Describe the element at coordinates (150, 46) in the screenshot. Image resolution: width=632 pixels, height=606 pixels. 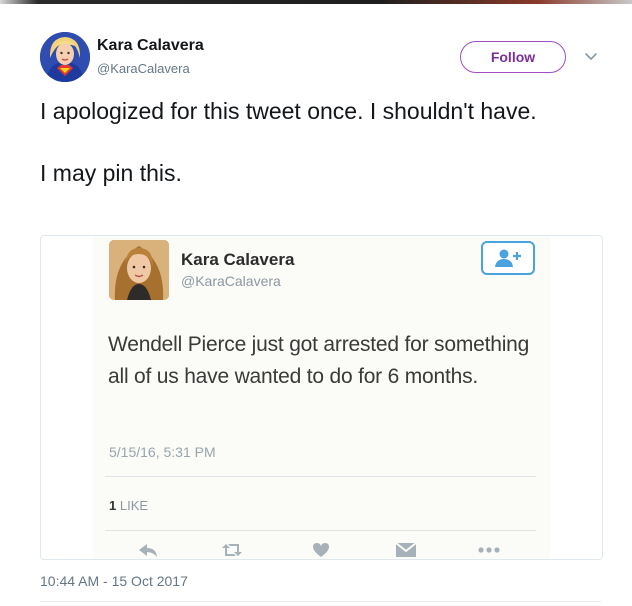
I see `author-name: Kara Calavera` at that location.